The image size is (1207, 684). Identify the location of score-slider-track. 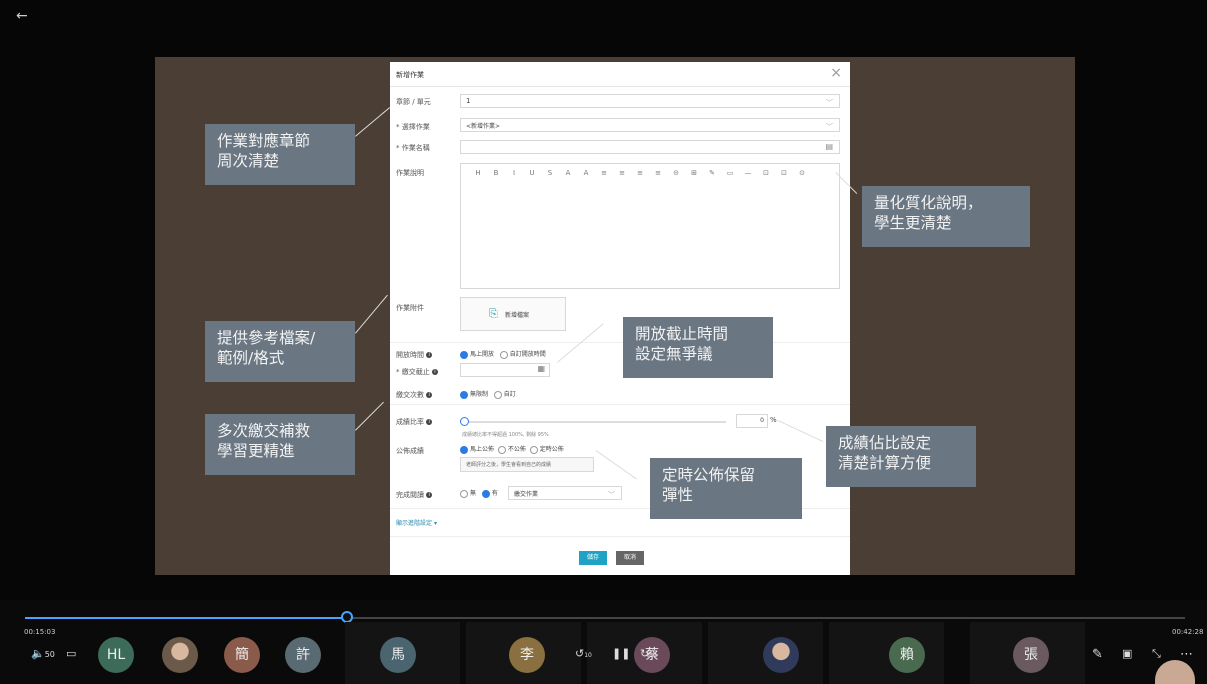
(594, 422).